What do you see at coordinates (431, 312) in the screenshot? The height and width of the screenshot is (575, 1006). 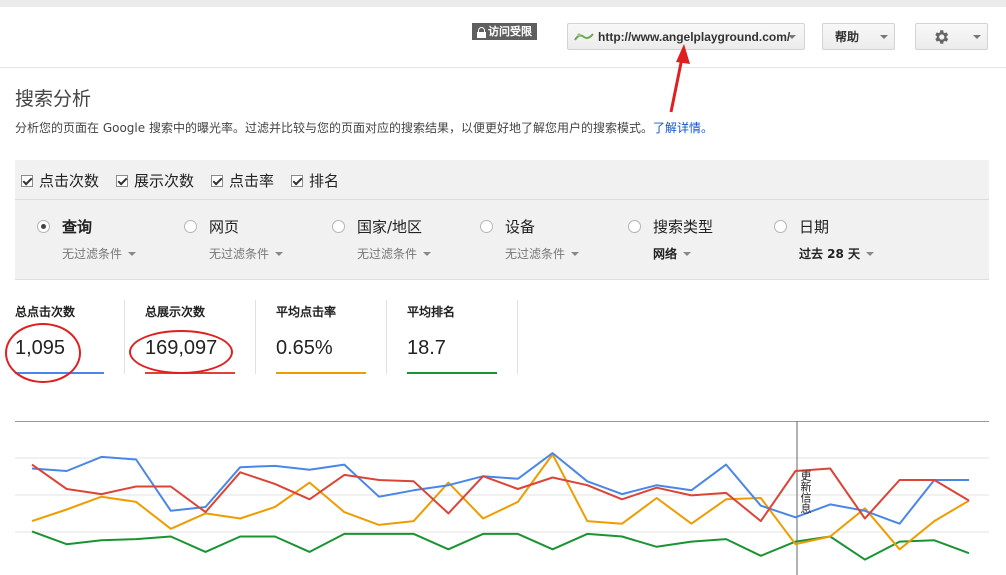 I see `total-label: 平均排名` at bounding box center [431, 312].